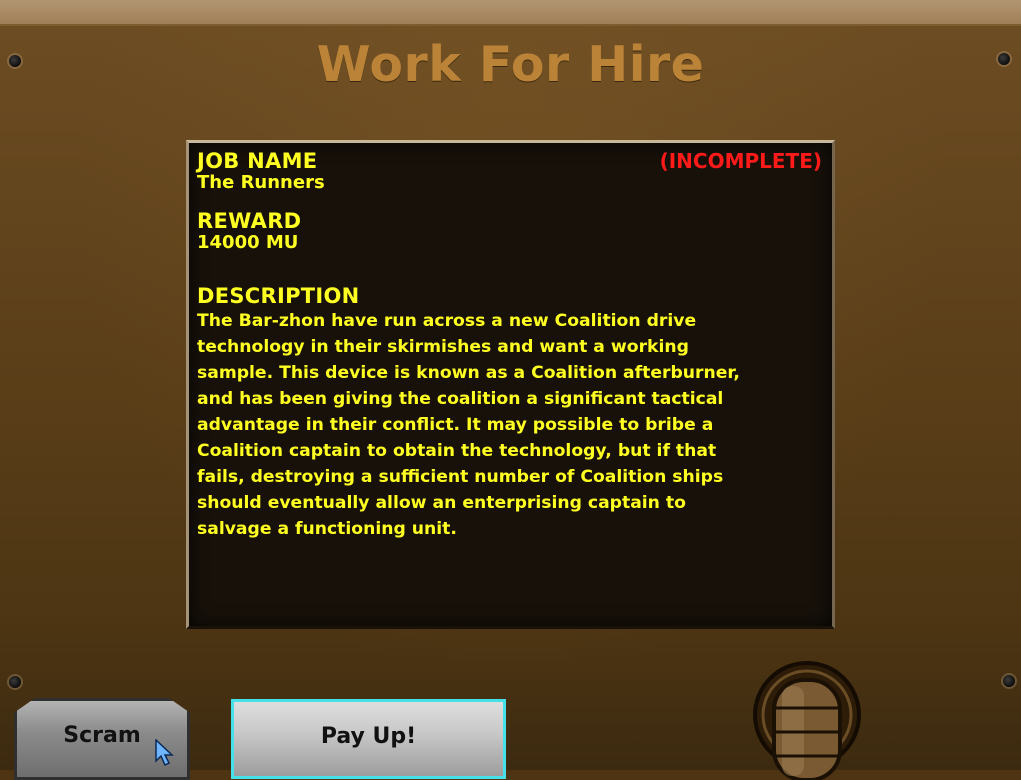  What do you see at coordinates (510, 12) in the screenshot?
I see `top-strip` at bounding box center [510, 12].